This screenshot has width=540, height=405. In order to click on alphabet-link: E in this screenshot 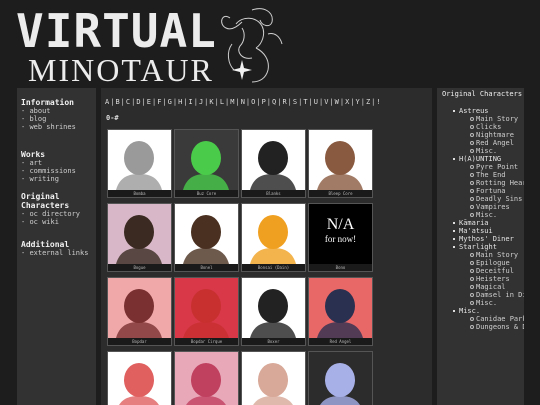, I will do `click(149, 102)`.